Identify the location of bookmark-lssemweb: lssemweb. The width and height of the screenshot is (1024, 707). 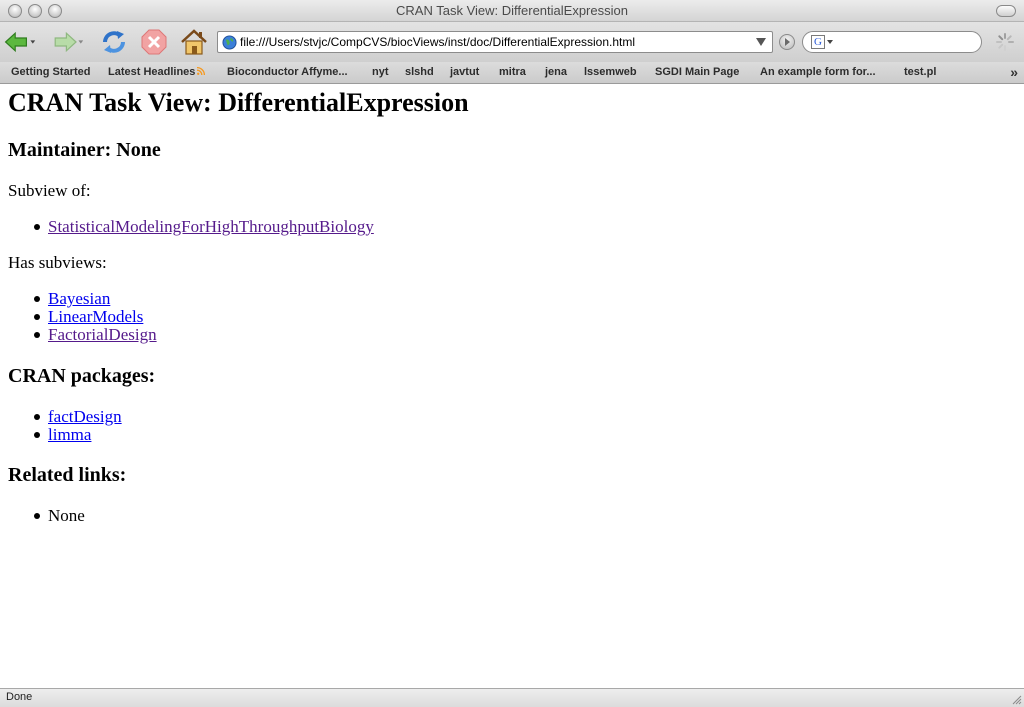
(610, 72).